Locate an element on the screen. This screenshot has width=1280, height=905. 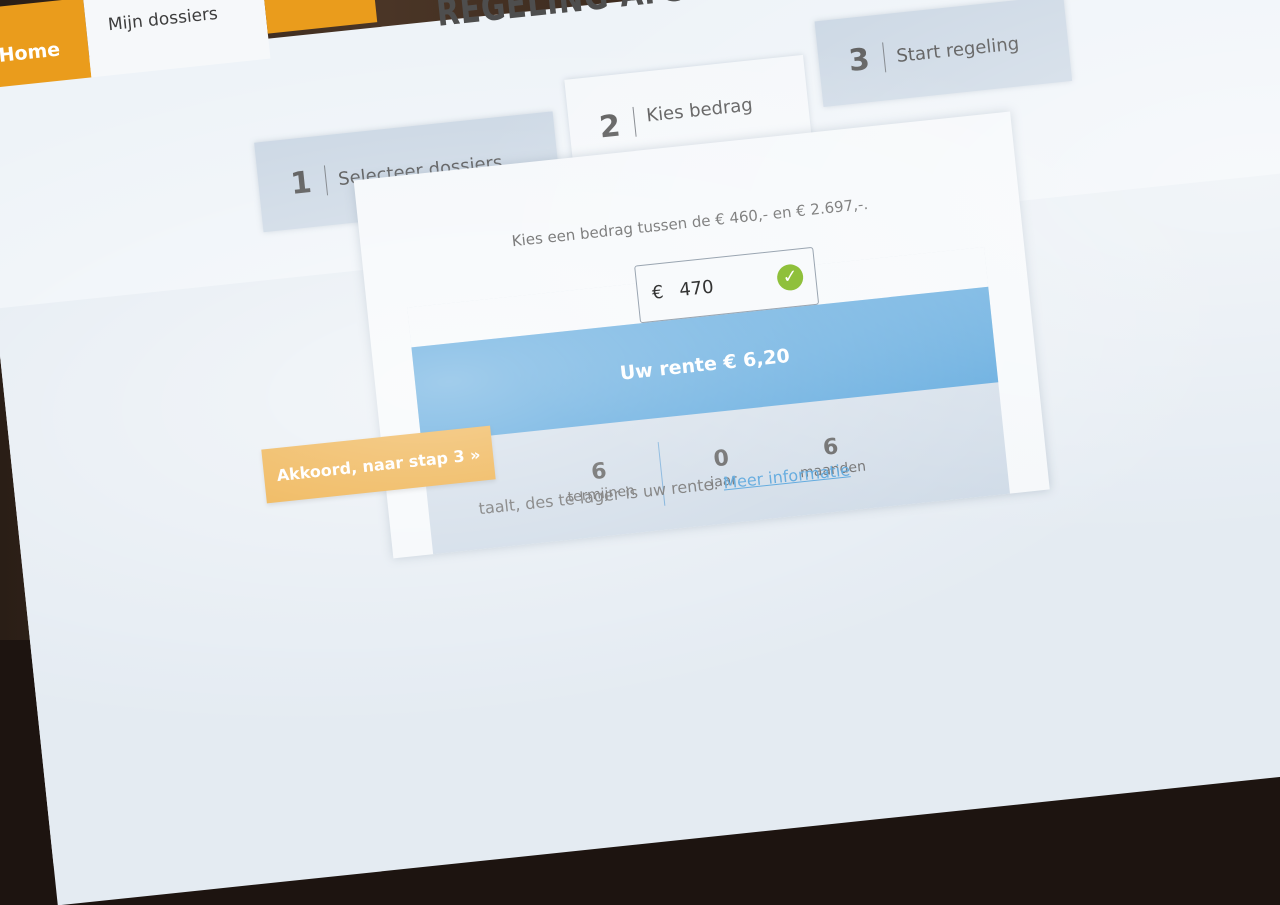
step-label: Kies bedrag is located at coordinates (699, 110).